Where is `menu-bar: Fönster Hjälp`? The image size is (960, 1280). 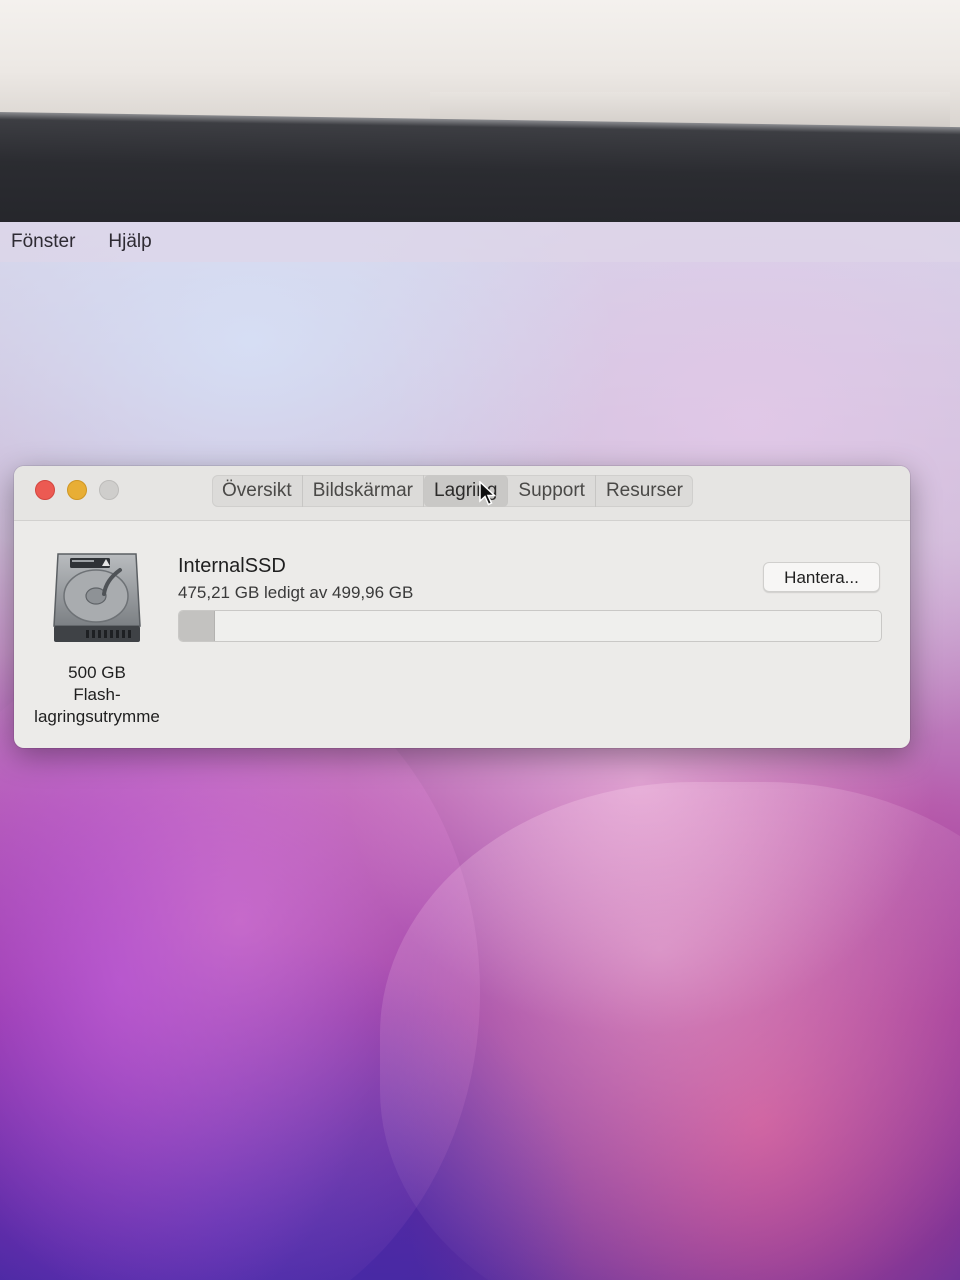
menu-bar: Fönster Hjälp is located at coordinates (480, 242).